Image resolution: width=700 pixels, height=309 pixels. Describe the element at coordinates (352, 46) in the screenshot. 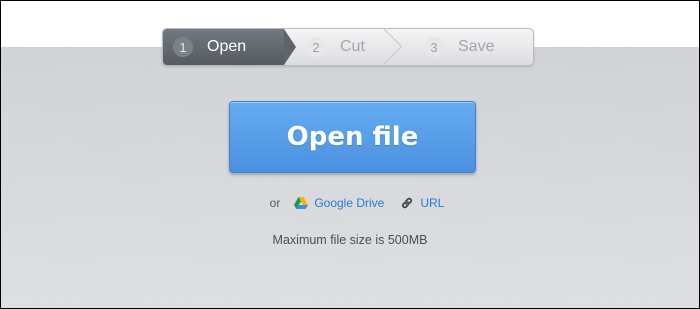

I see `step-label: Cut` at that location.